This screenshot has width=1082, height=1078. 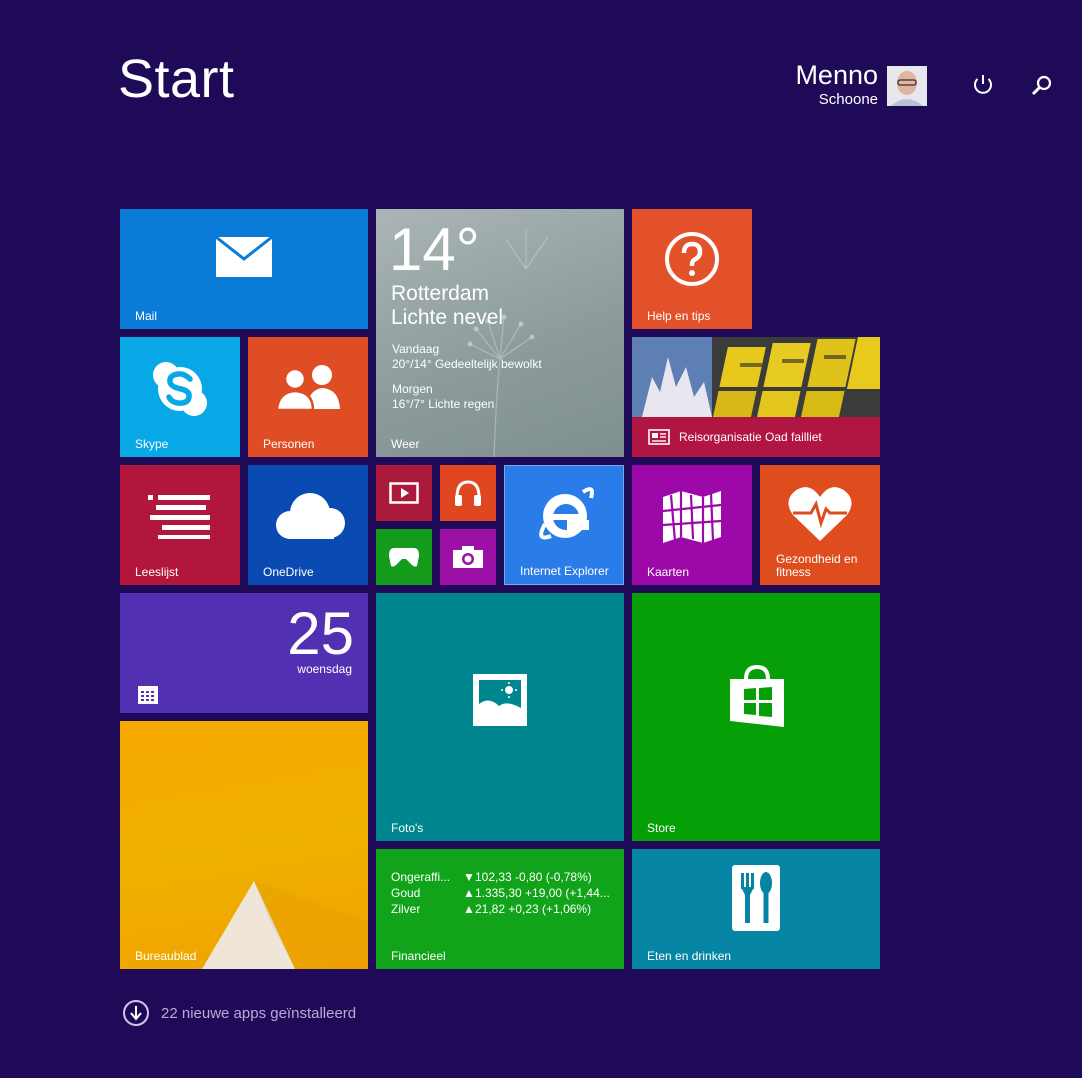 I want to click on tile-personen: Personen, so click(x=308, y=397).